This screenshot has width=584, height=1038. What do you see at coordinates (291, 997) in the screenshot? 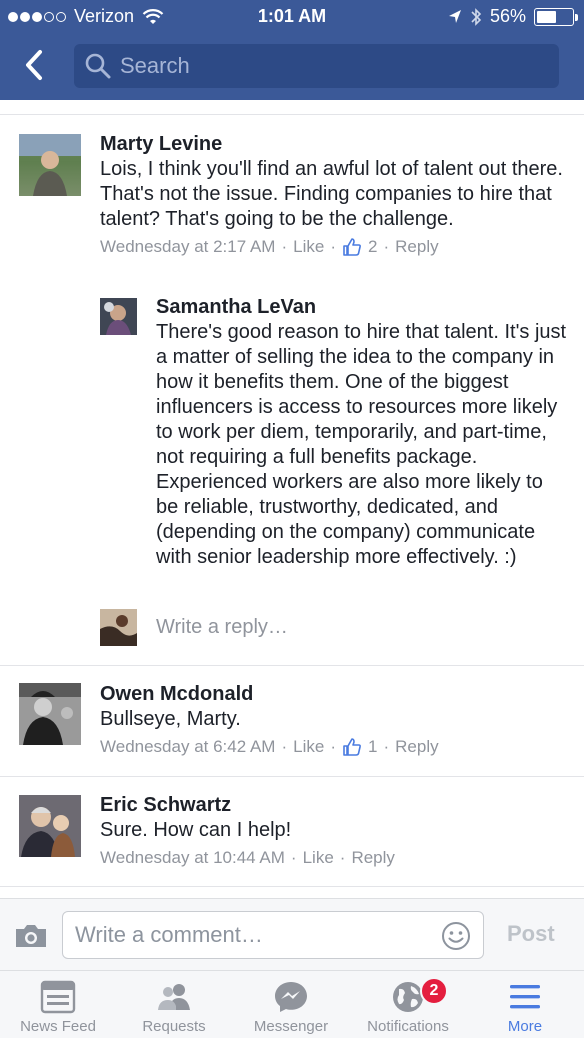
I see `messenger-icon` at bounding box center [291, 997].